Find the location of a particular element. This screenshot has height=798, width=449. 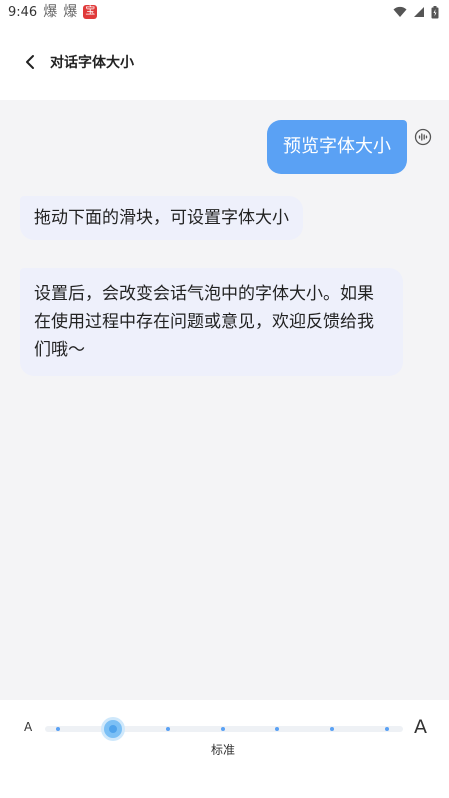

page-title: 对话字体大小 is located at coordinates (92, 63).